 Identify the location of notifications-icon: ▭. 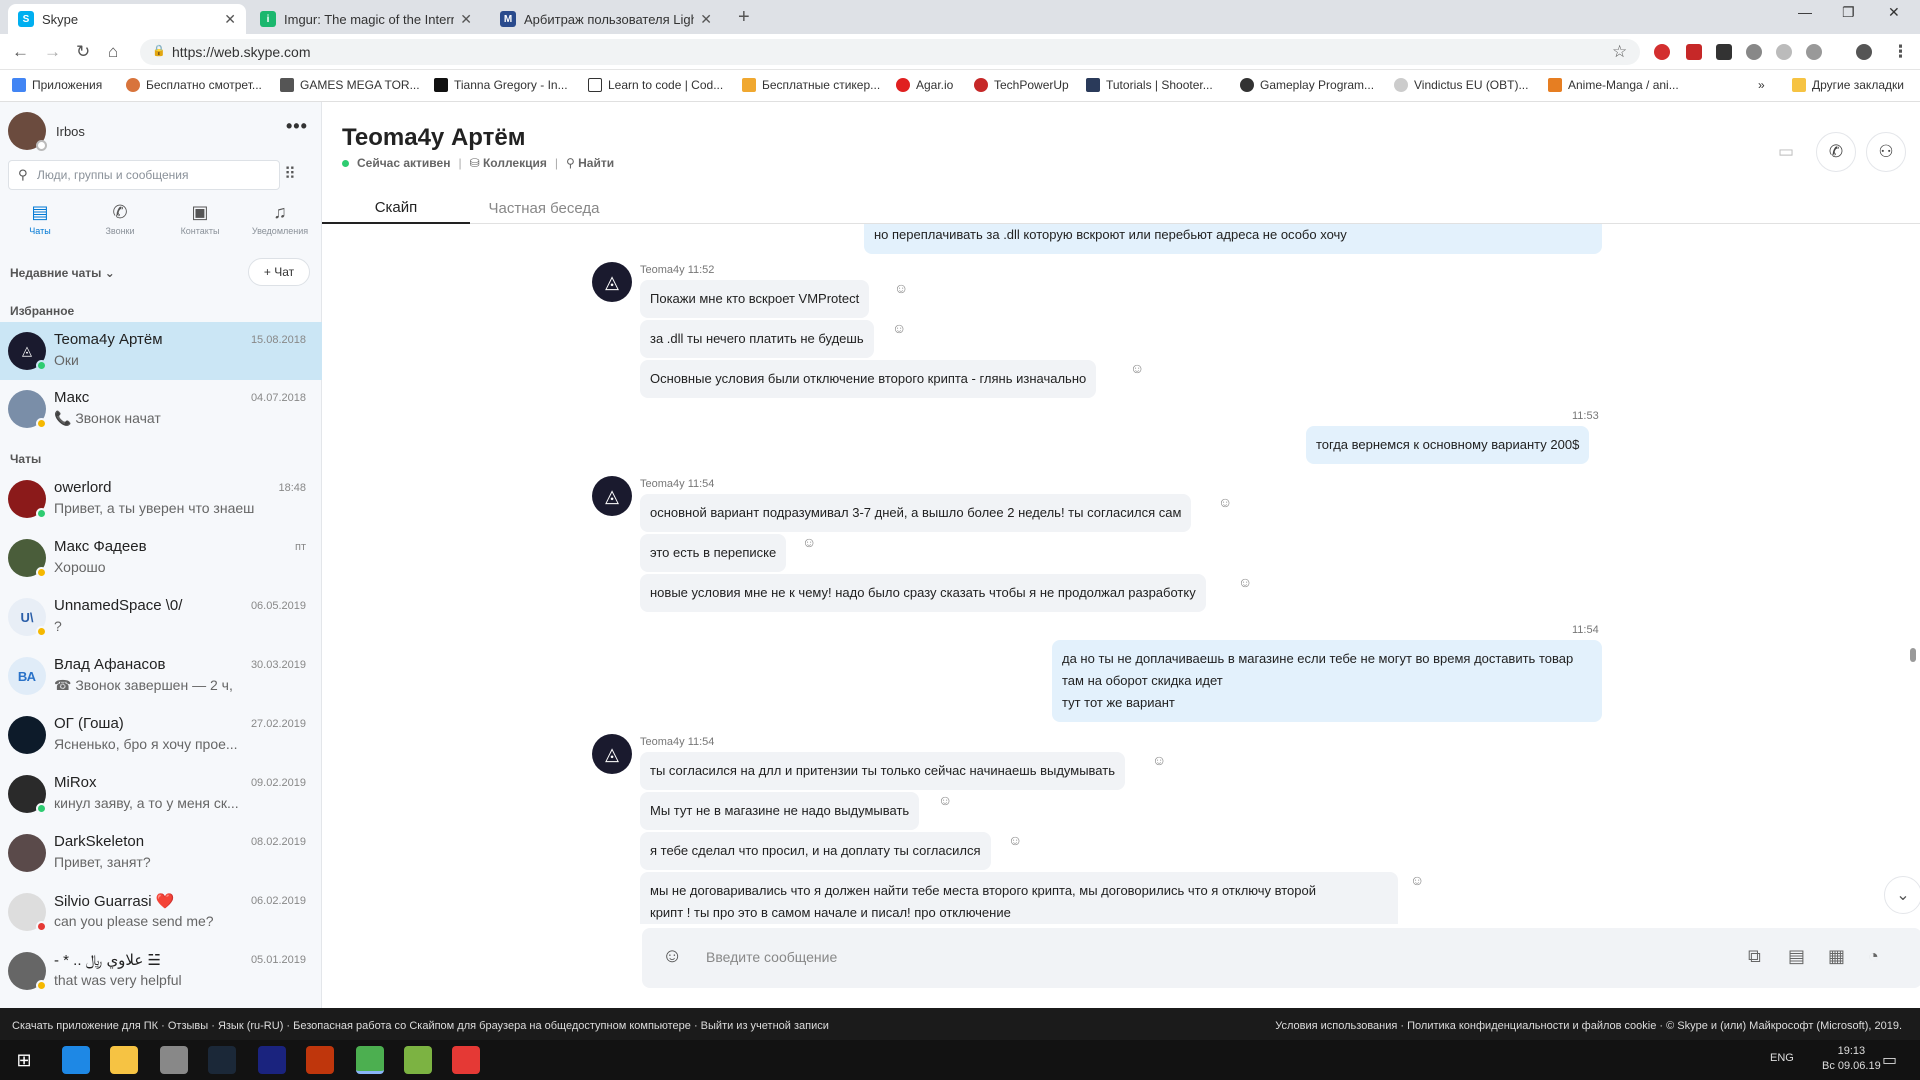
(1889, 1060).